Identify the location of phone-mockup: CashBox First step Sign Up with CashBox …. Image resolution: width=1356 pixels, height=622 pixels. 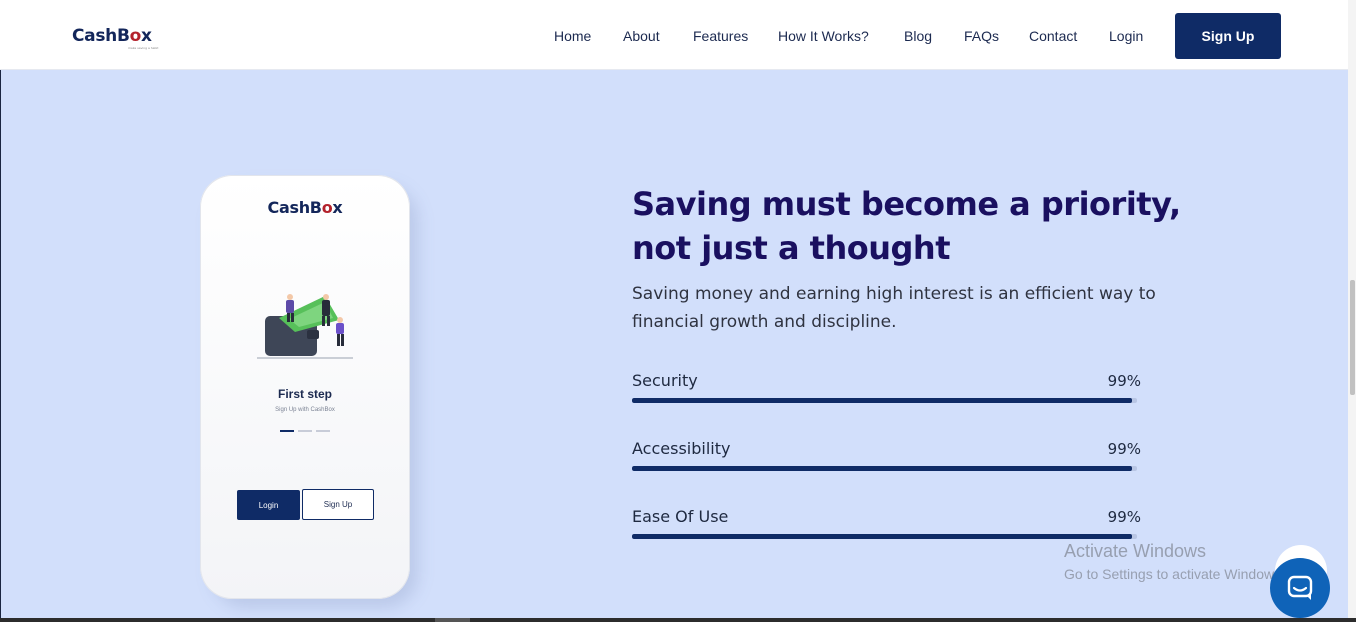
(305, 387).